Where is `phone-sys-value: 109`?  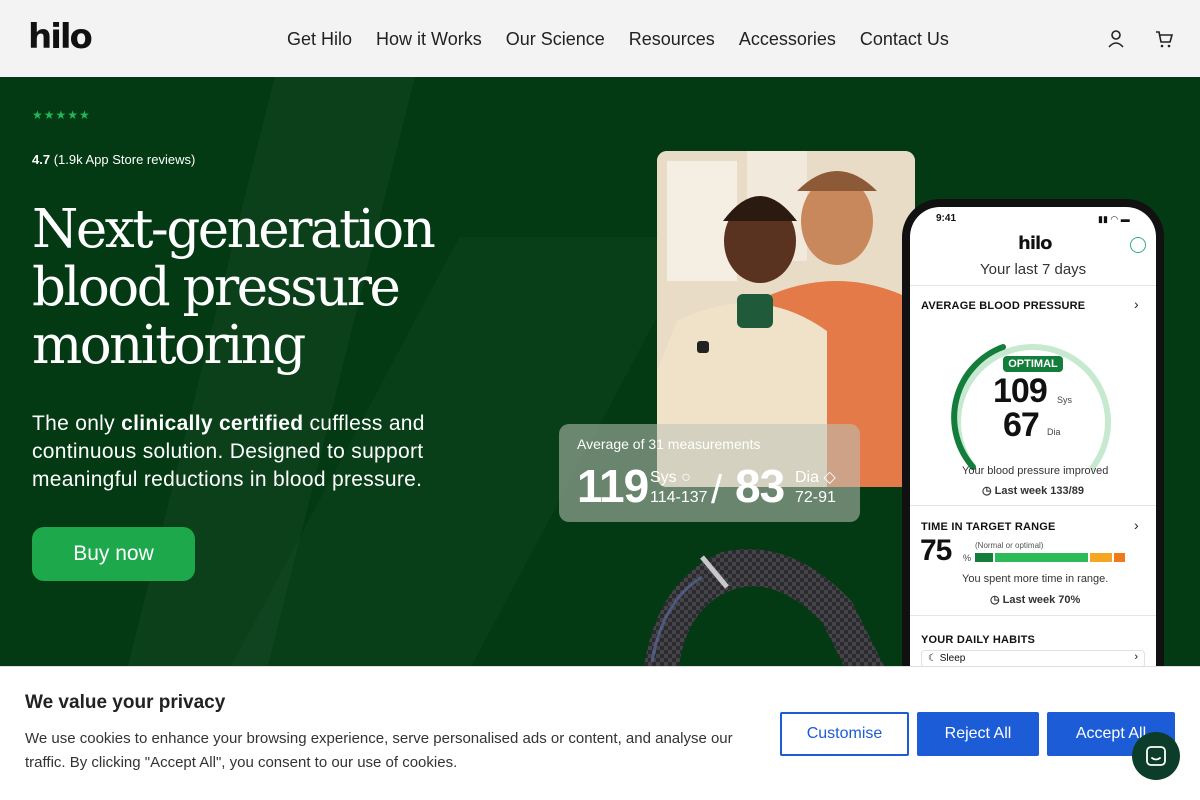 phone-sys-value: 109 is located at coordinates (1020, 391).